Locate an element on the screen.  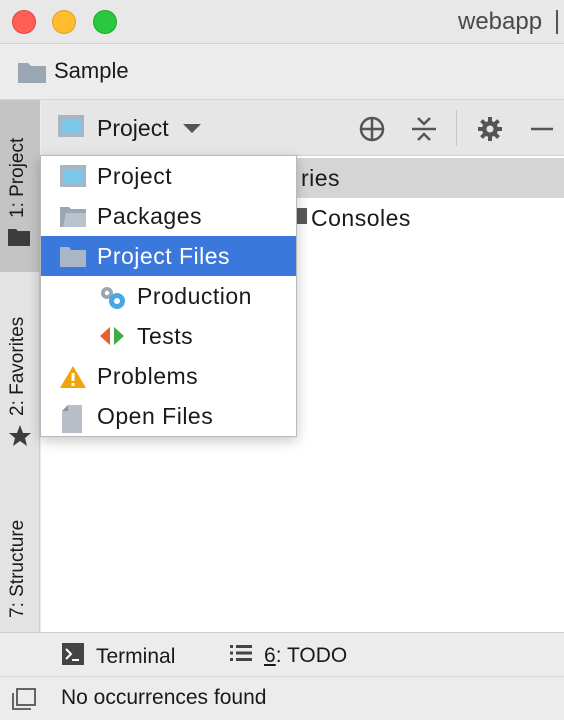
locate-icon is located at coordinates (372, 129).